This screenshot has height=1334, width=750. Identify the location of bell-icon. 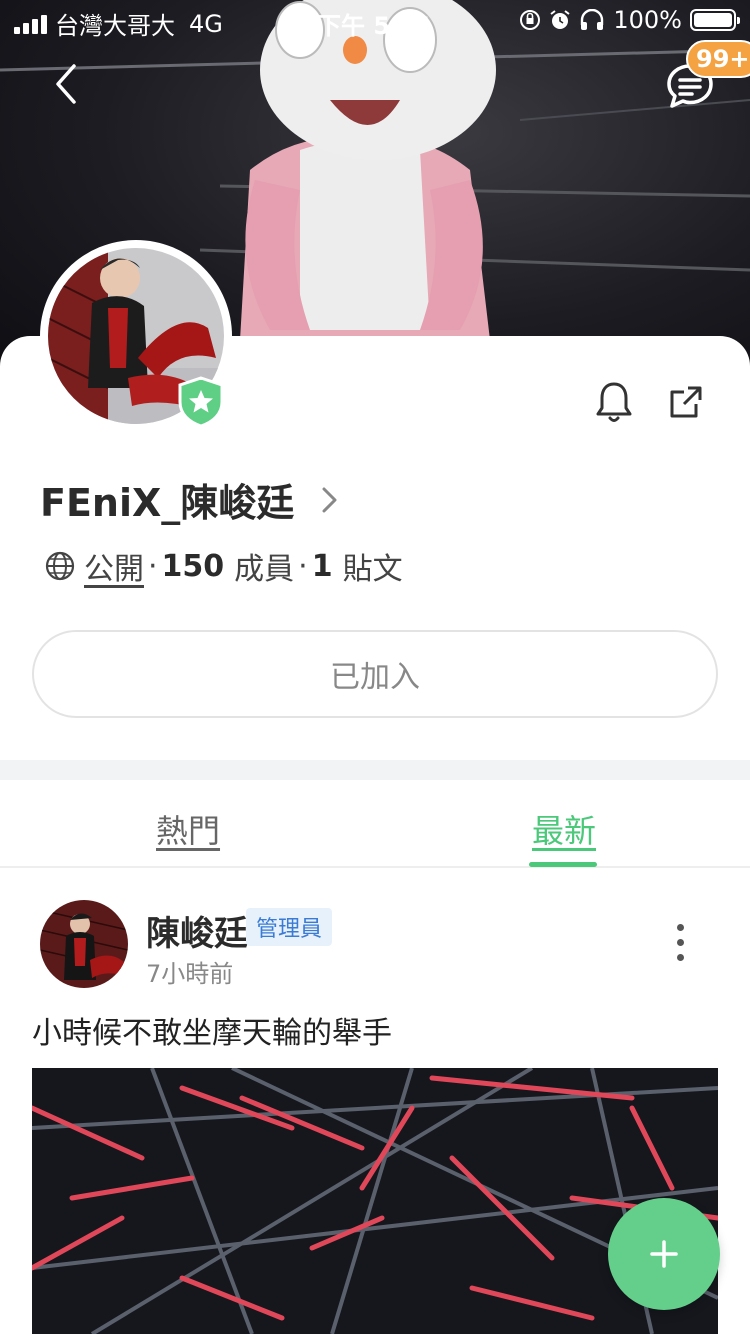
(614, 402).